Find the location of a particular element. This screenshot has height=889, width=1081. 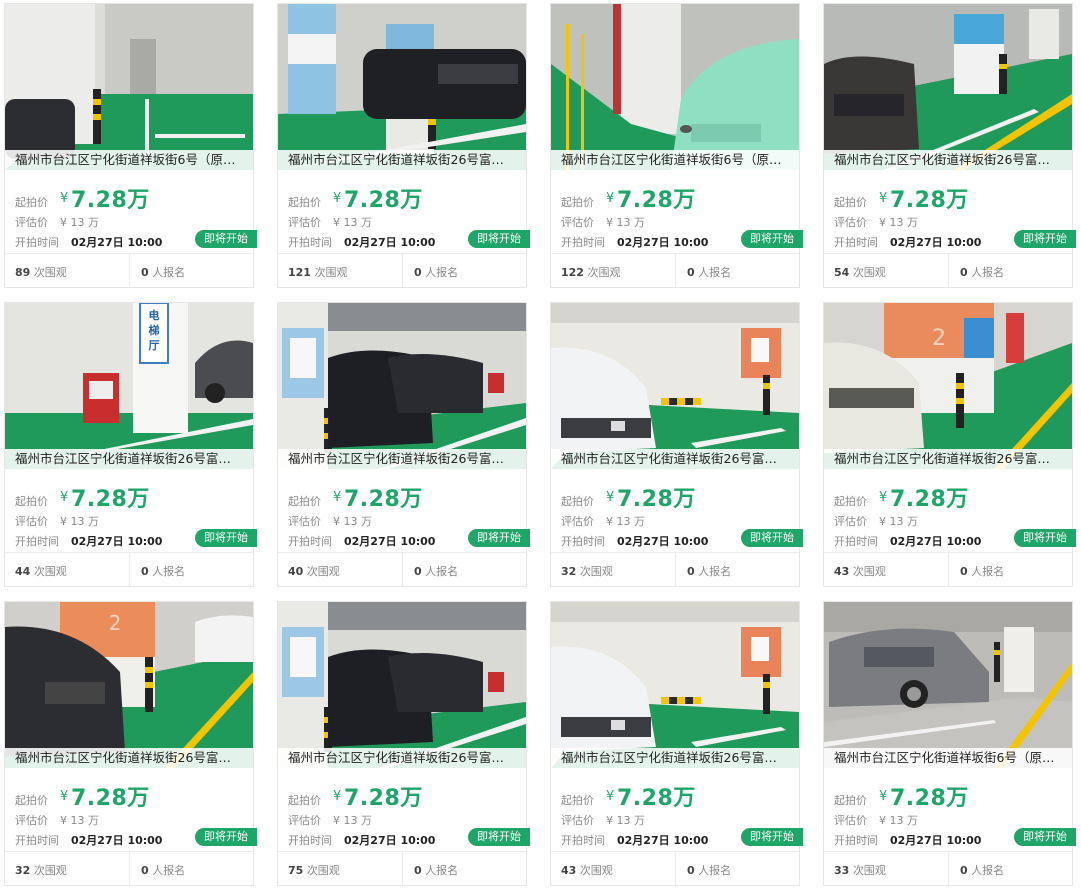

parking-space-photo: 电梯厅 is located at coordinates (129, 386).